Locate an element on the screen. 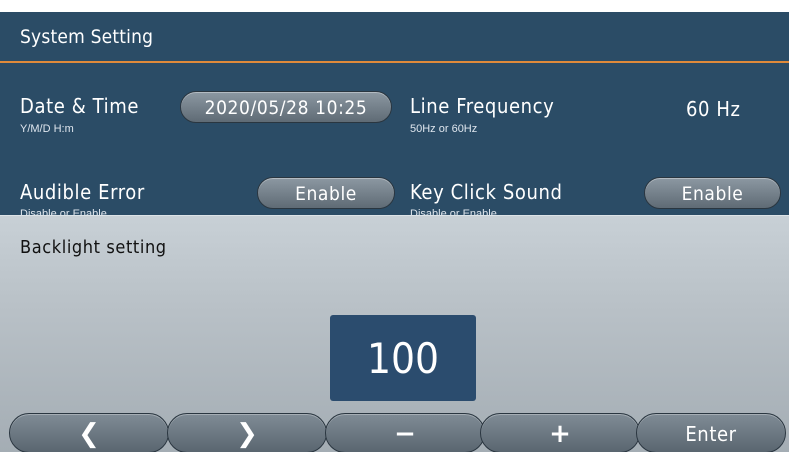  date-time-hint: Y/M/D H:m is located at coordinates (47, 129).